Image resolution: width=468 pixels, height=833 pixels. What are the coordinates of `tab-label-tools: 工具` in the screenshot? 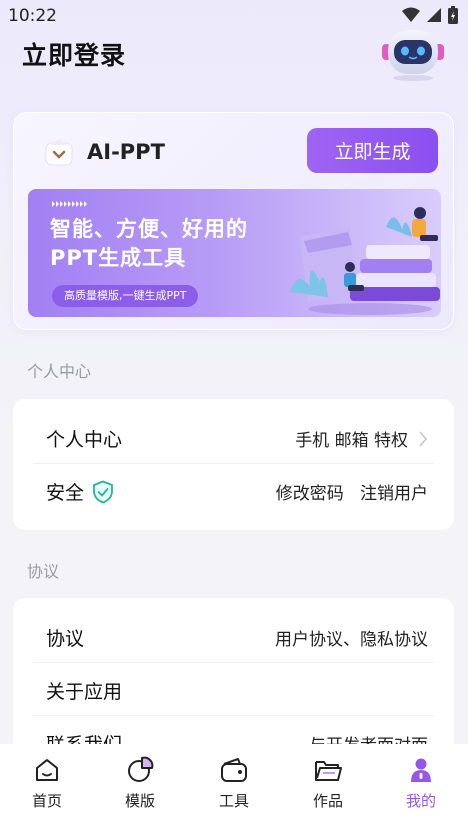 It's located at (233, 801).